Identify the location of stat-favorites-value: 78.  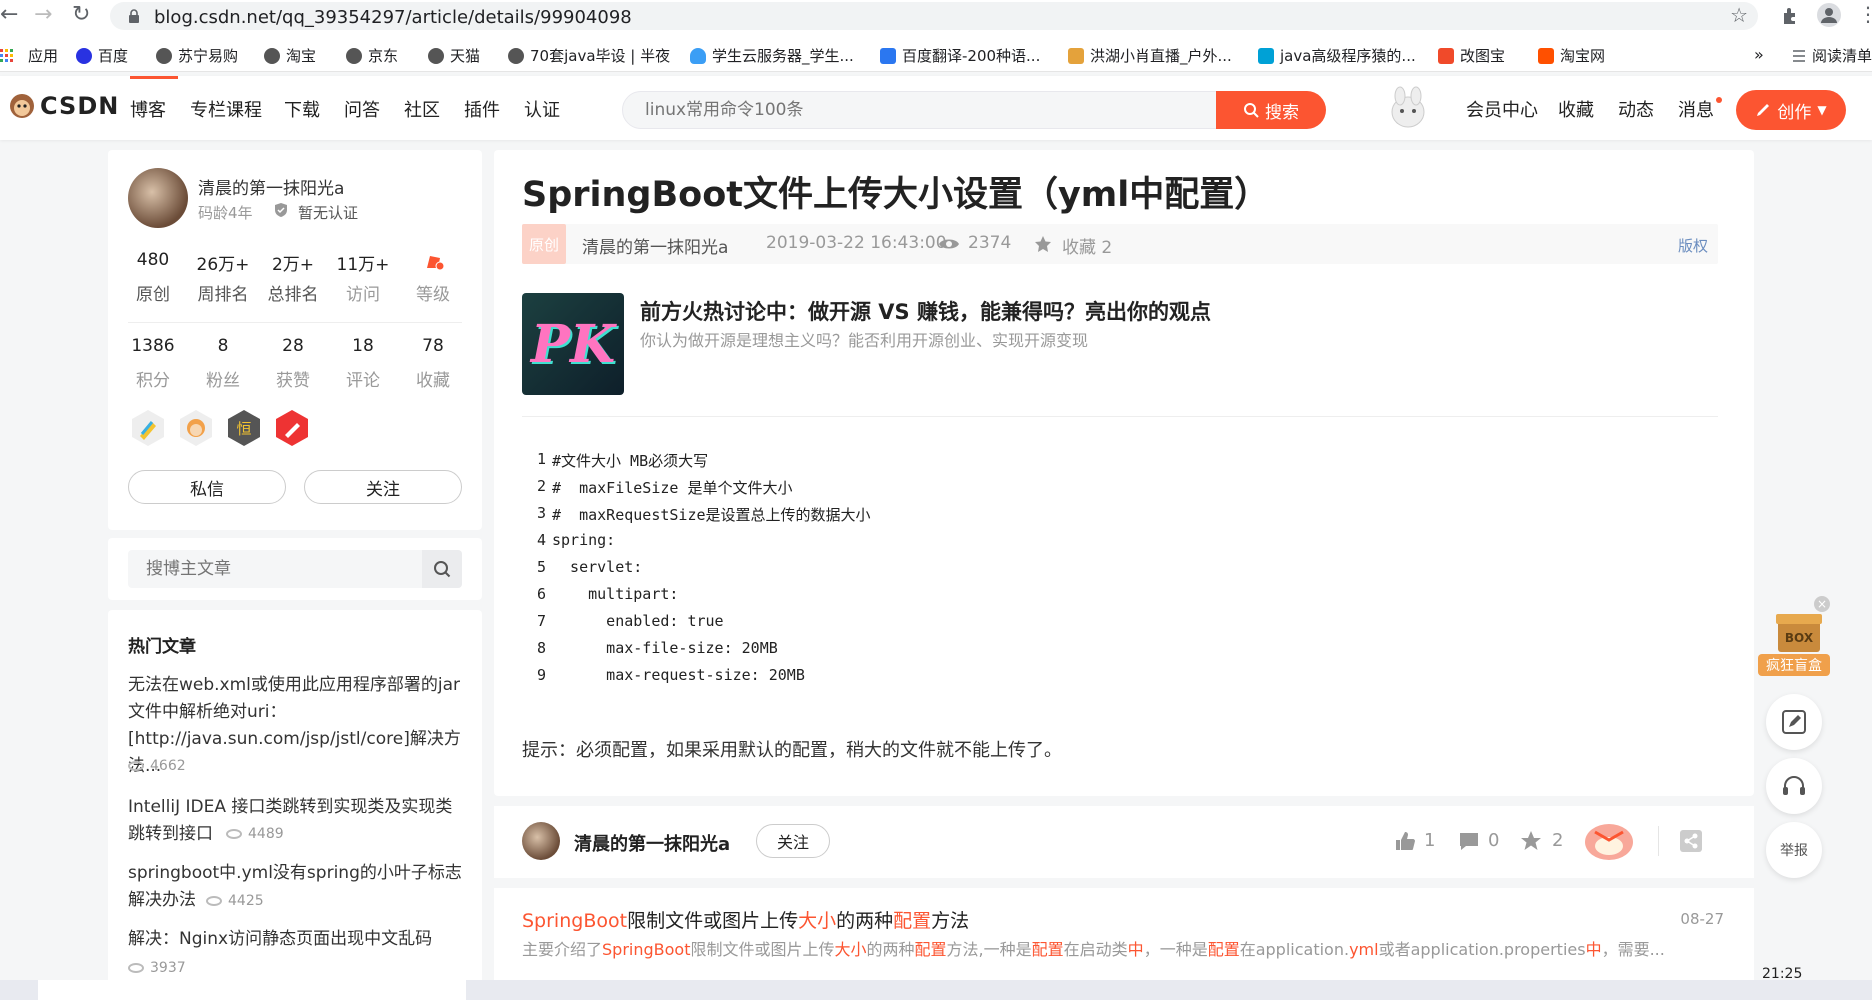
(433, 346).